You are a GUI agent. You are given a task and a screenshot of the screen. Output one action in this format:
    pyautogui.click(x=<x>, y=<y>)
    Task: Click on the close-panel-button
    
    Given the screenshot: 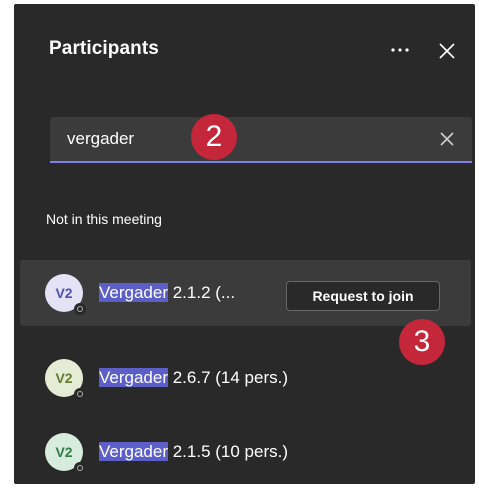 What is the action you would take?
    pyautogui.click(x=447, y=51)
    